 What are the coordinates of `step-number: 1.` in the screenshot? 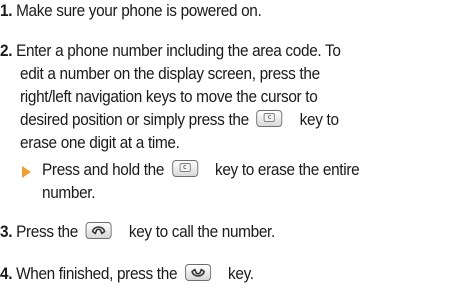 It's located at (6, 11).